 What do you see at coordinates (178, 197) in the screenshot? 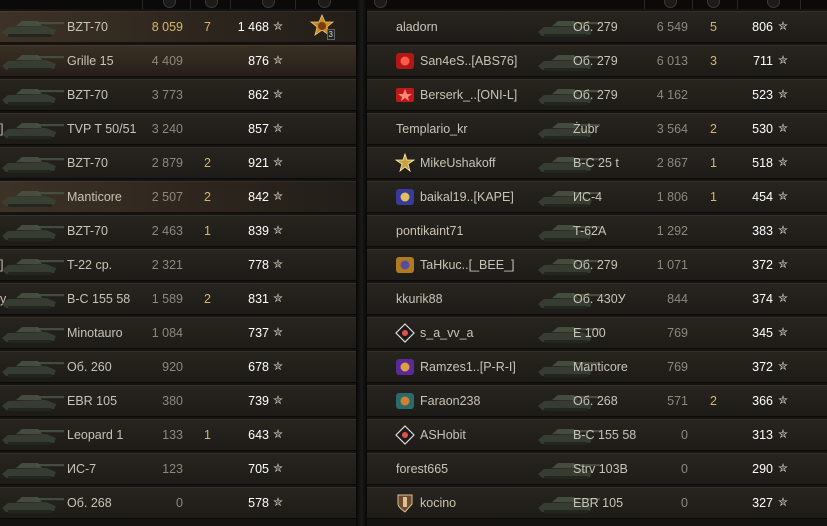
I see `table-row: Manticore 2 507 2 842 ✮` at bounding box center [178, 197].